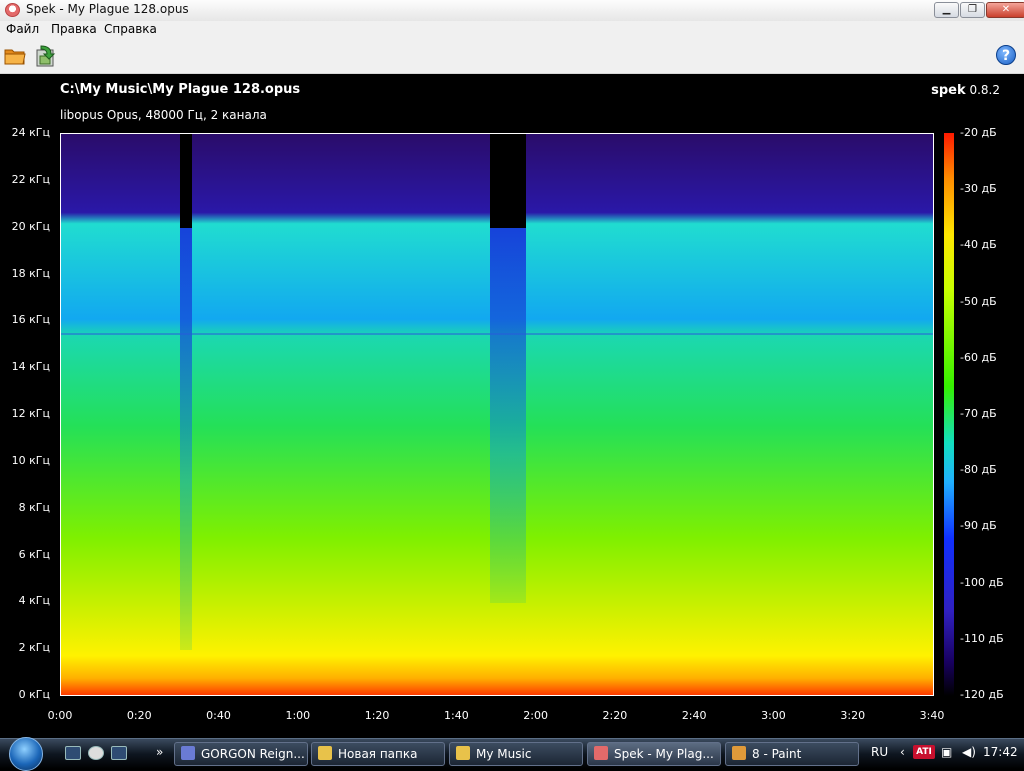 The image size is (1024, 771). Describe the element at coordinates (694, 715) in the screenshot. I see `x-tick-label: 2:40` at that location.